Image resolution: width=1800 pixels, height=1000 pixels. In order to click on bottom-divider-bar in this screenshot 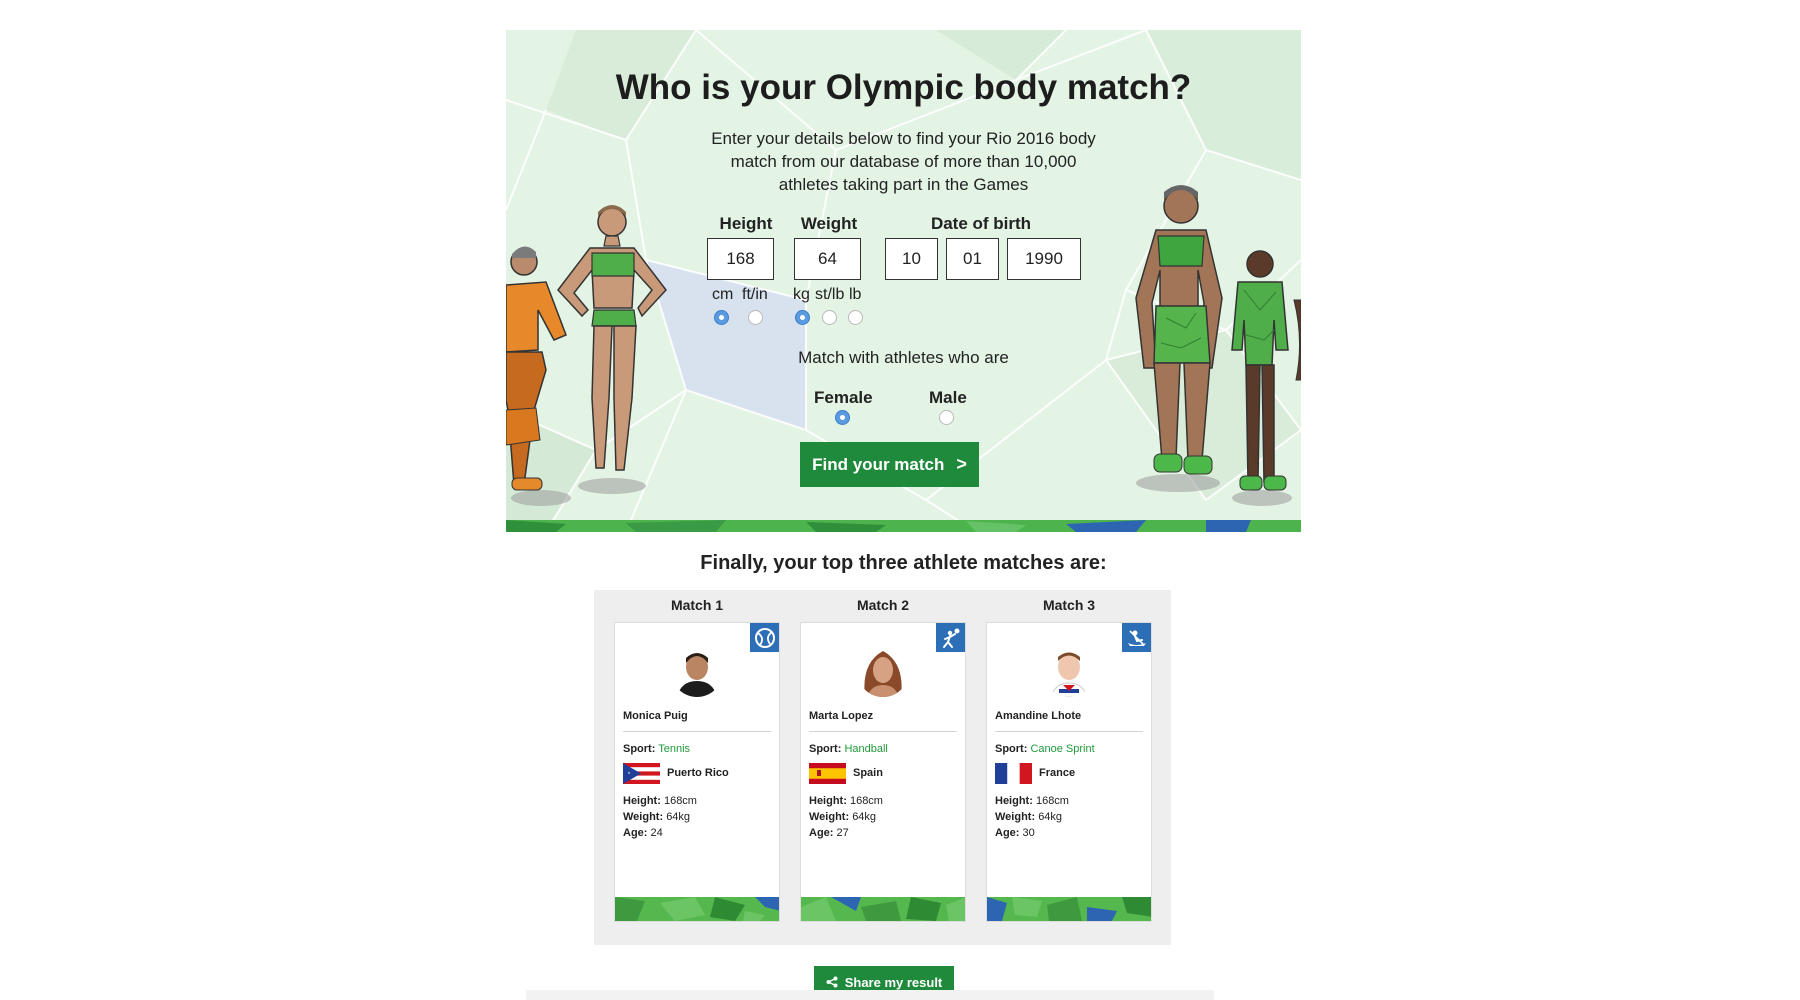, I will do `click(870, 995)`.